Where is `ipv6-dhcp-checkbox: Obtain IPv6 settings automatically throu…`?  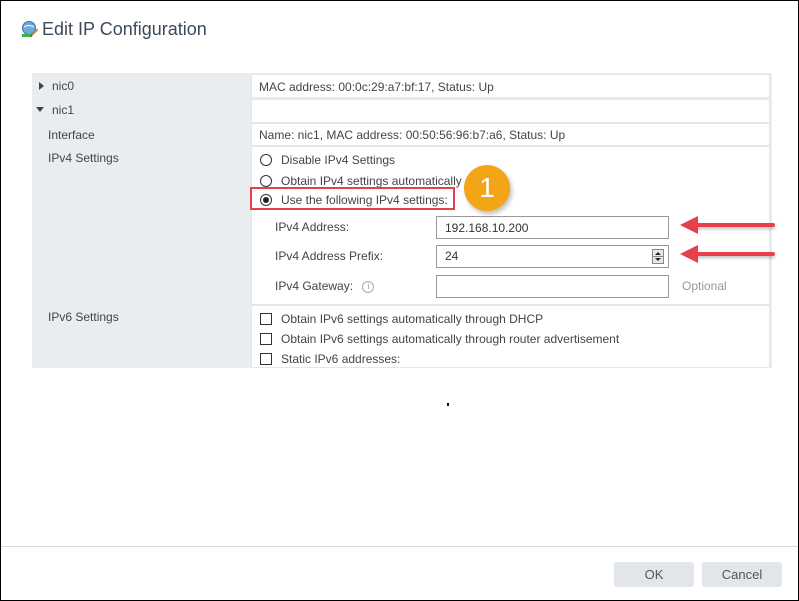
ipv6-dhcp-checkbox: Obtain IPv6 settings automatically throu… is located at coordinates (401, 319).